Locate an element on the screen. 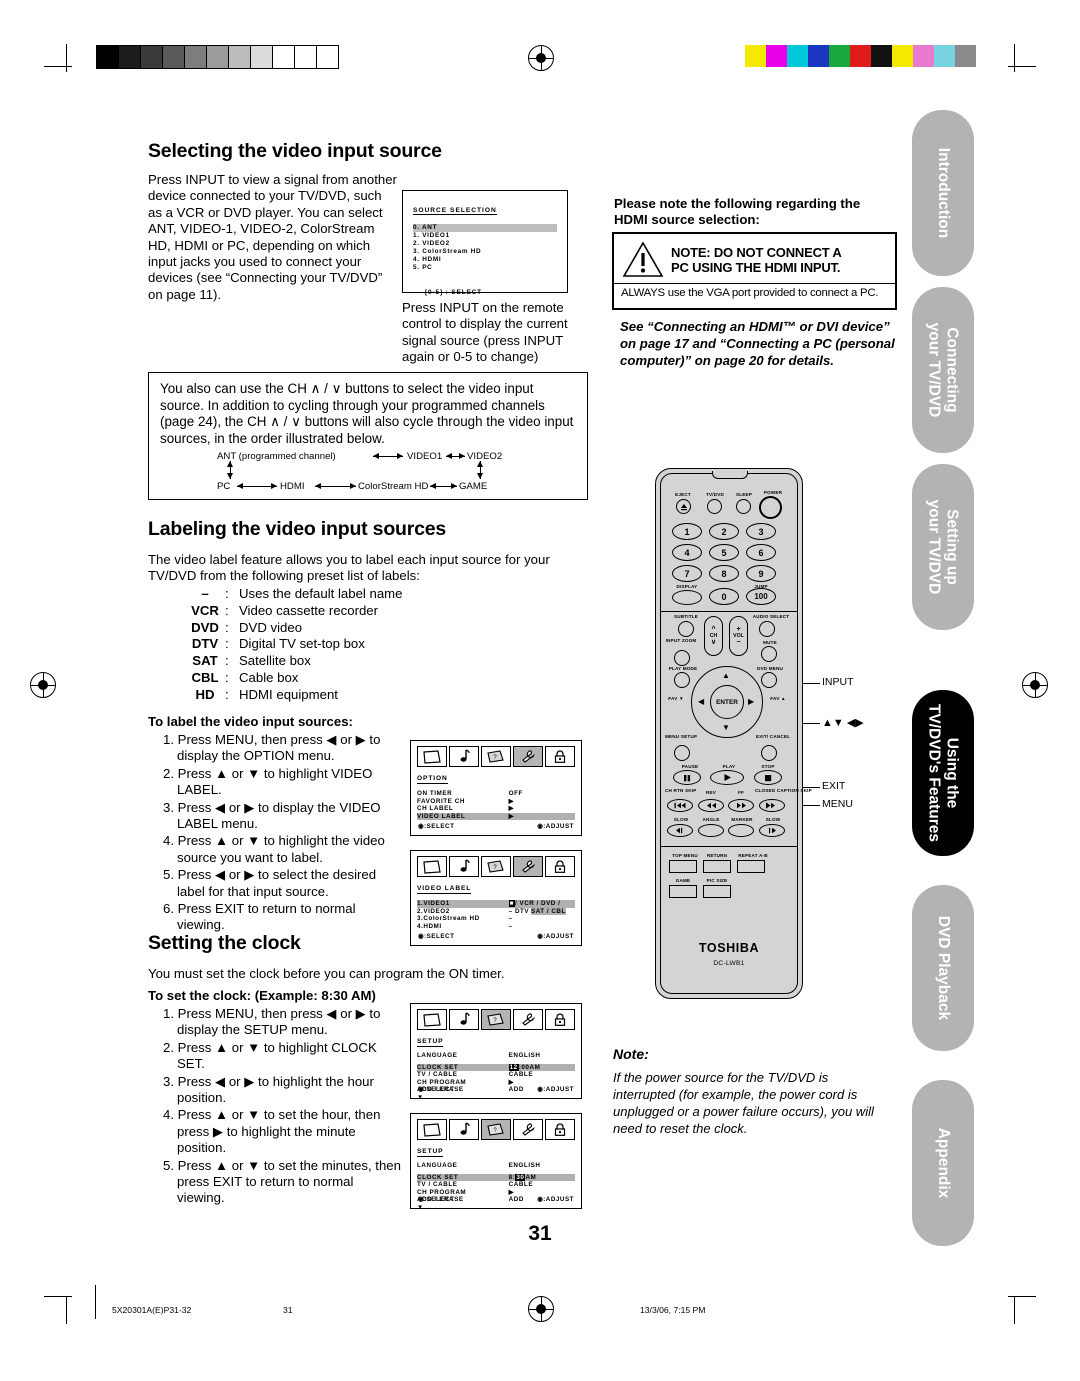 This screenshot has height=1381, width=1080. clock-steps-title: To set the clock: (Example: 8:30 AM) is located at coordinates (262, 995).